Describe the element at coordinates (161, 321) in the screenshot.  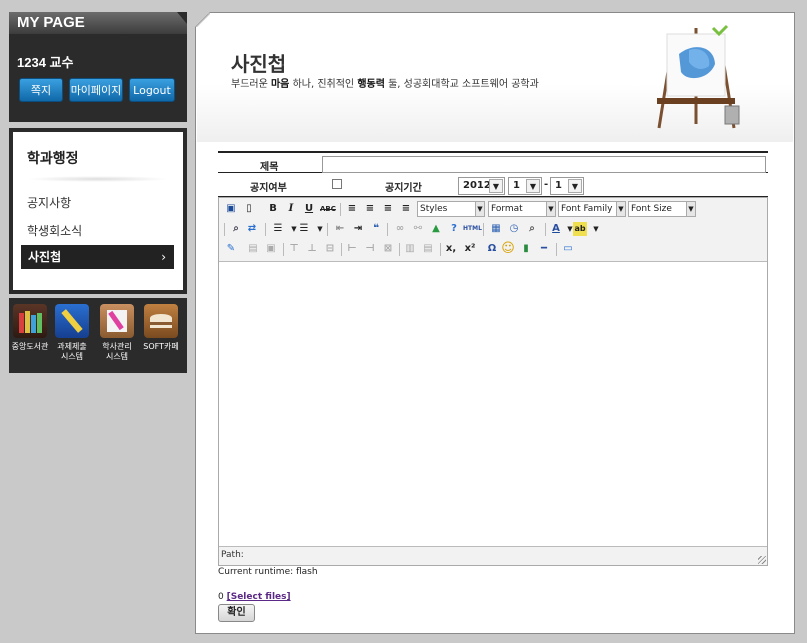
I see `cafe-icon` at that location.